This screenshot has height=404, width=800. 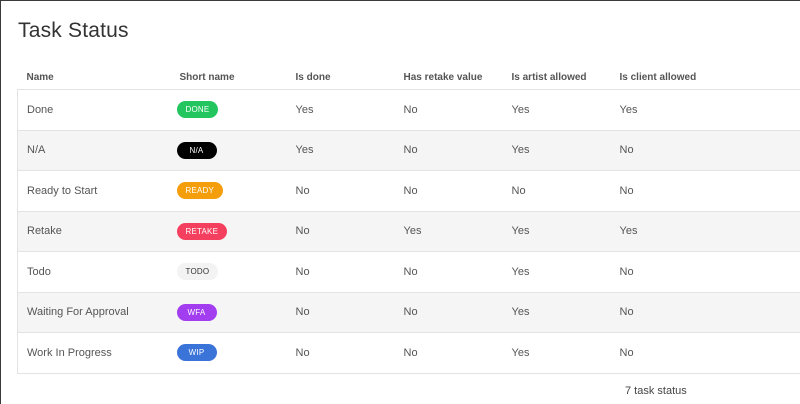 I want to click on status-name-cell: Done, so click(x=94, y=109).